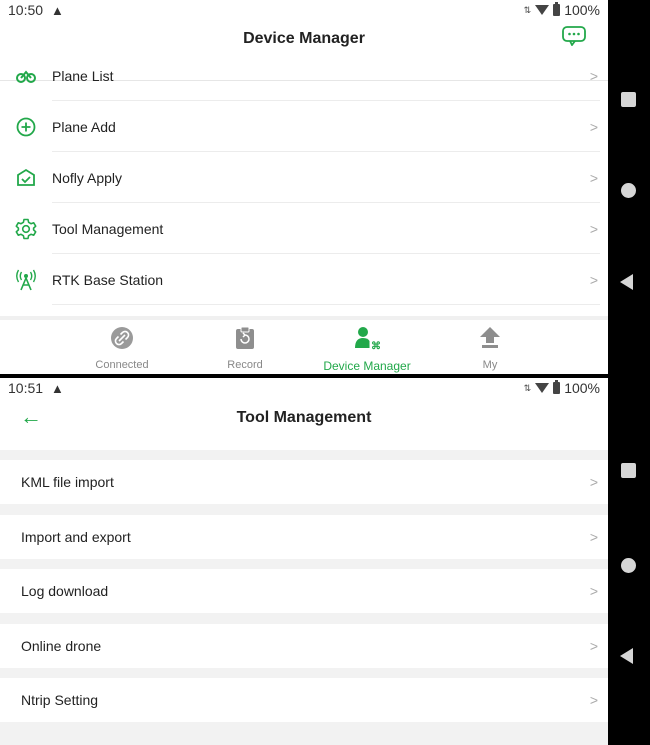  Describe the element at coordinates (26, 10) in the screenshot. I see `status-time: 10:50` at that location.